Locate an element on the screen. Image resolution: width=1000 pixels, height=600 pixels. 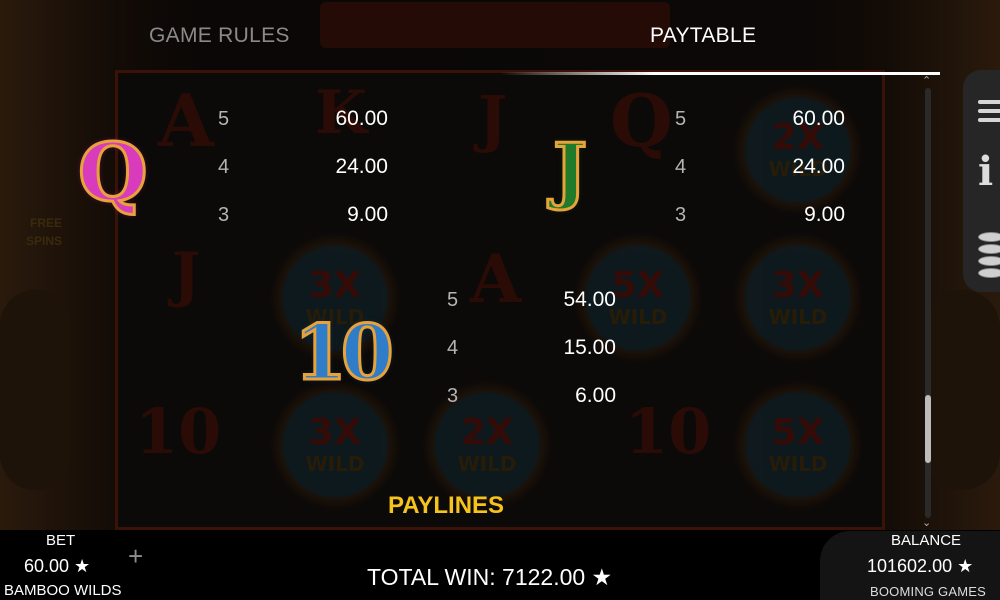
increase-bet-button: + is located at coordinates (135, 556).